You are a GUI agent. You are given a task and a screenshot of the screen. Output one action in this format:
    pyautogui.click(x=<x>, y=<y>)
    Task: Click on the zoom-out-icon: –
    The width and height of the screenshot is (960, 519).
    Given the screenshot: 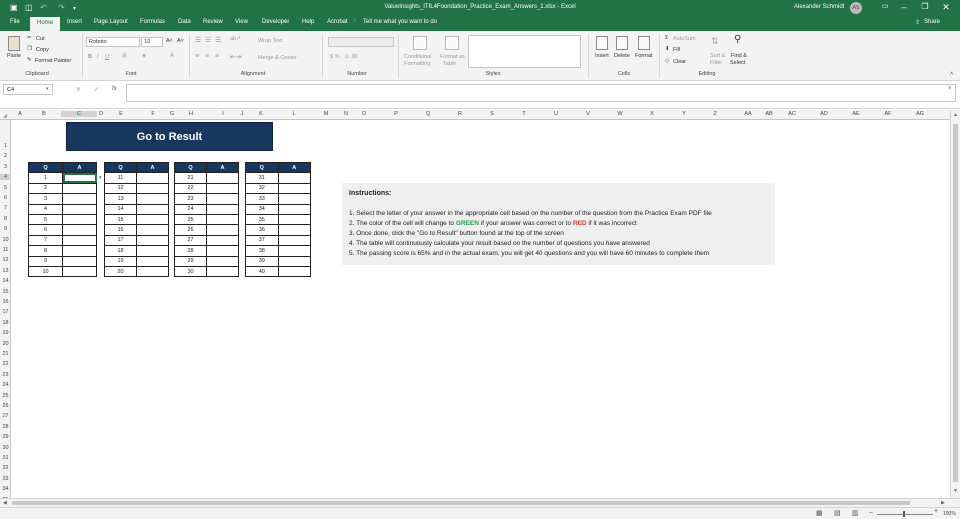 What is the action you would take?
    pyautogui.click(x=871, y=512)
    